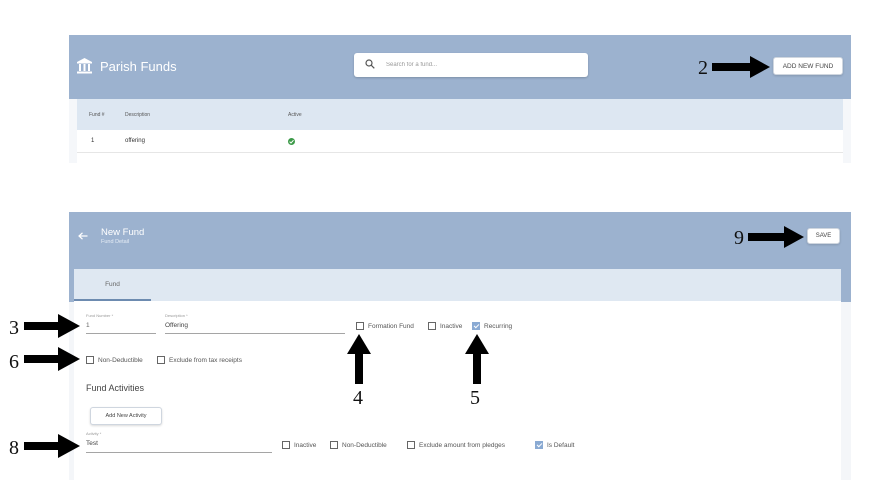  Describe the element at coordinates (116, 326) in the screenshot. I see `fund-number-field: 1` at that location.